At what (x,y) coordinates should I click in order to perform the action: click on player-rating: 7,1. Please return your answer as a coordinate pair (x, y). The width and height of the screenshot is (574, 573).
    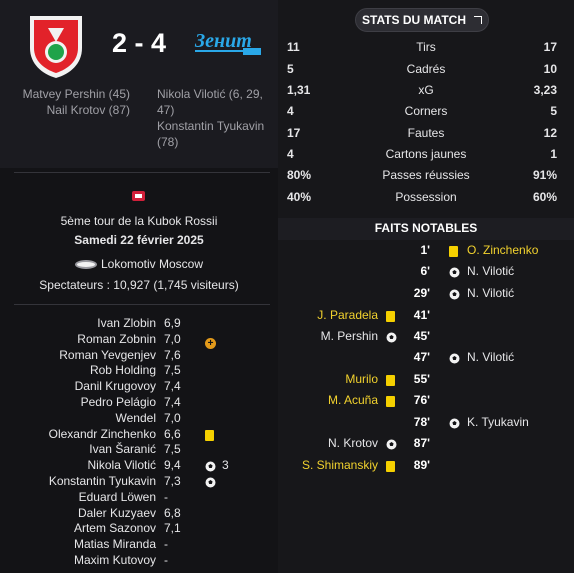
    Looking at the image, I should click on (172, 528).